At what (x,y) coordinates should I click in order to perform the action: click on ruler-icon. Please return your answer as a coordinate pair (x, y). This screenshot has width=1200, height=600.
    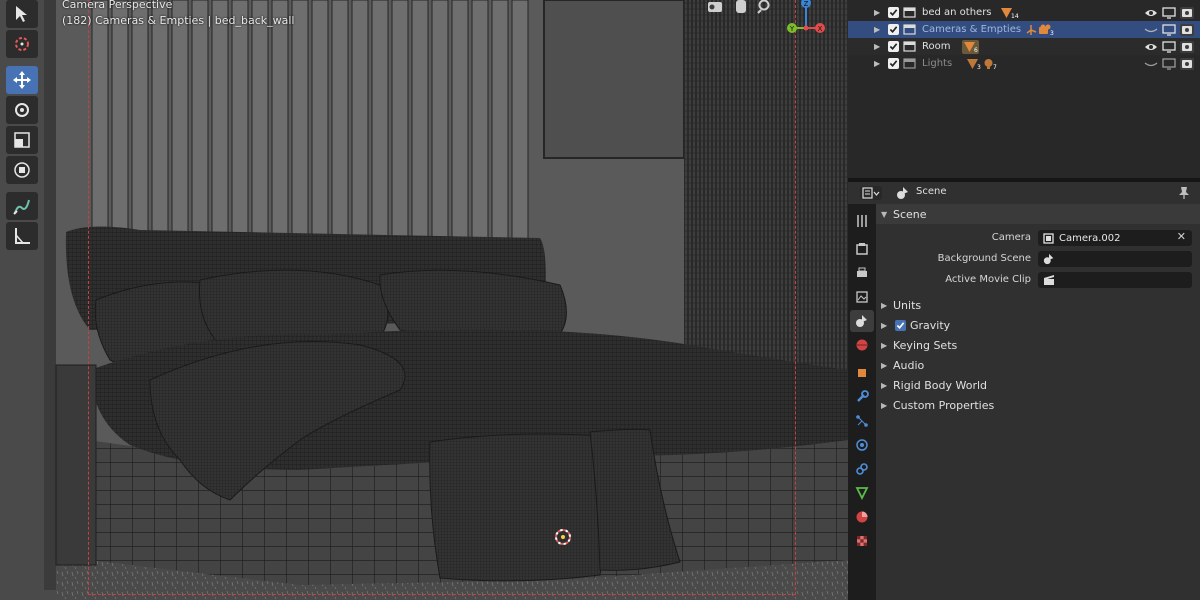
    Looking at the image, I should click on (22, 236).